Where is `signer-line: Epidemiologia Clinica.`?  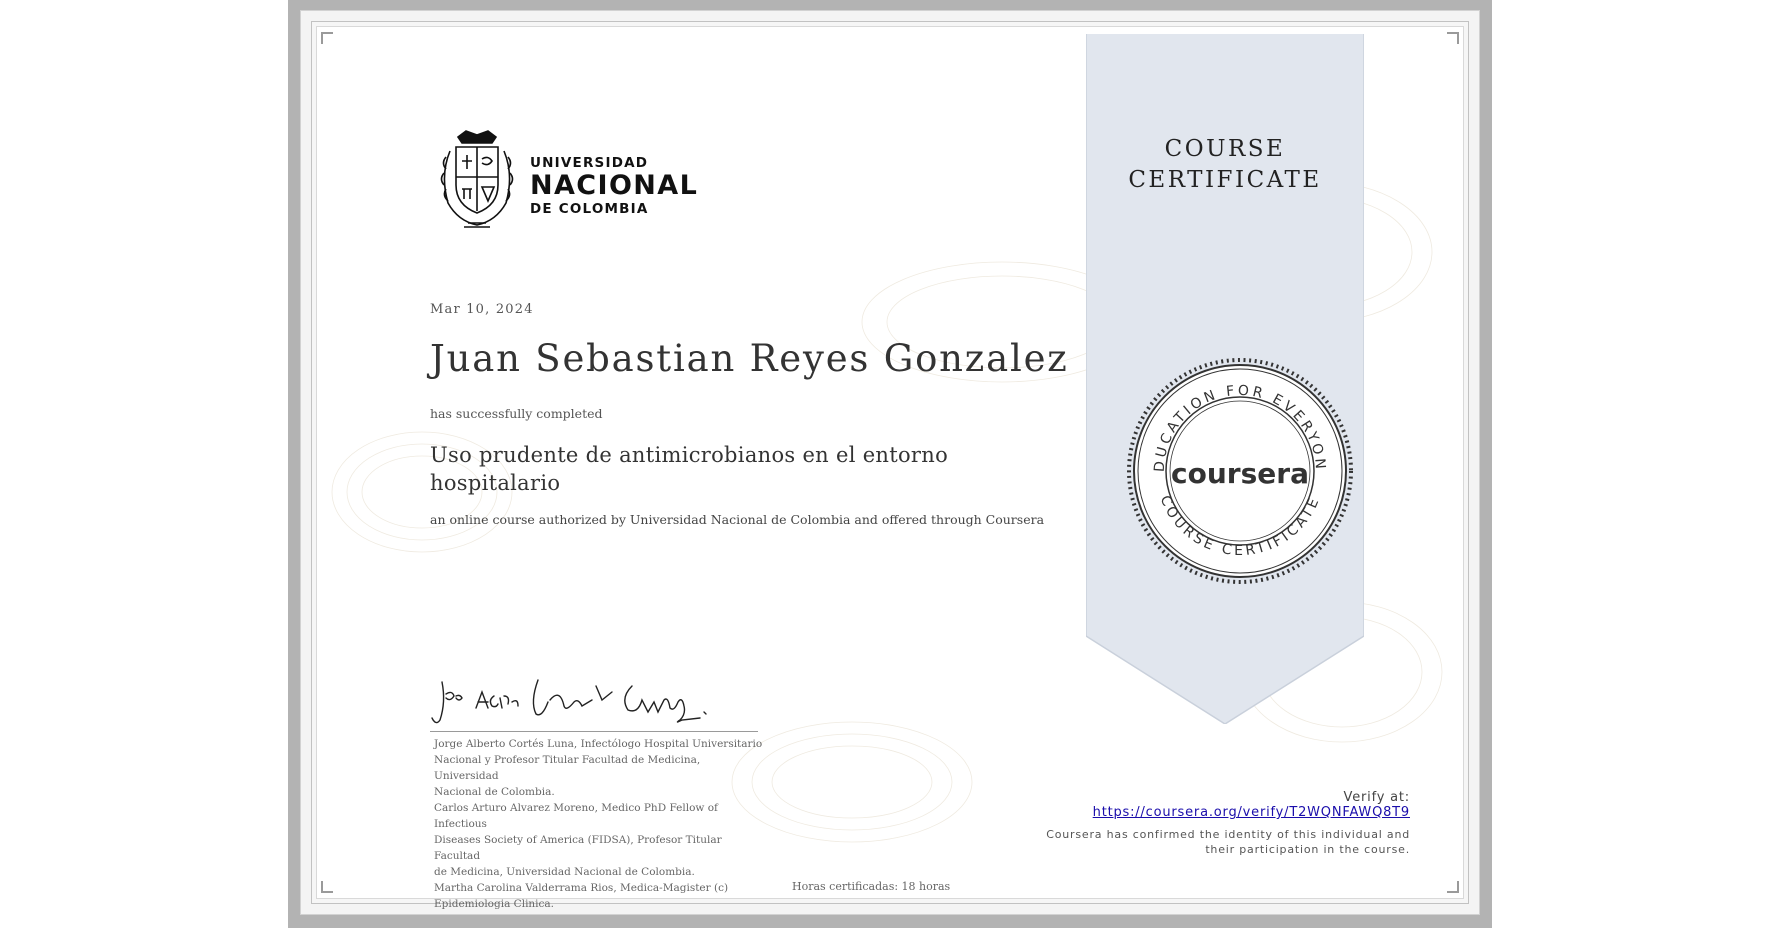 signer-line: Epidemiologia Clinica. is located at coordinates (494, 904).